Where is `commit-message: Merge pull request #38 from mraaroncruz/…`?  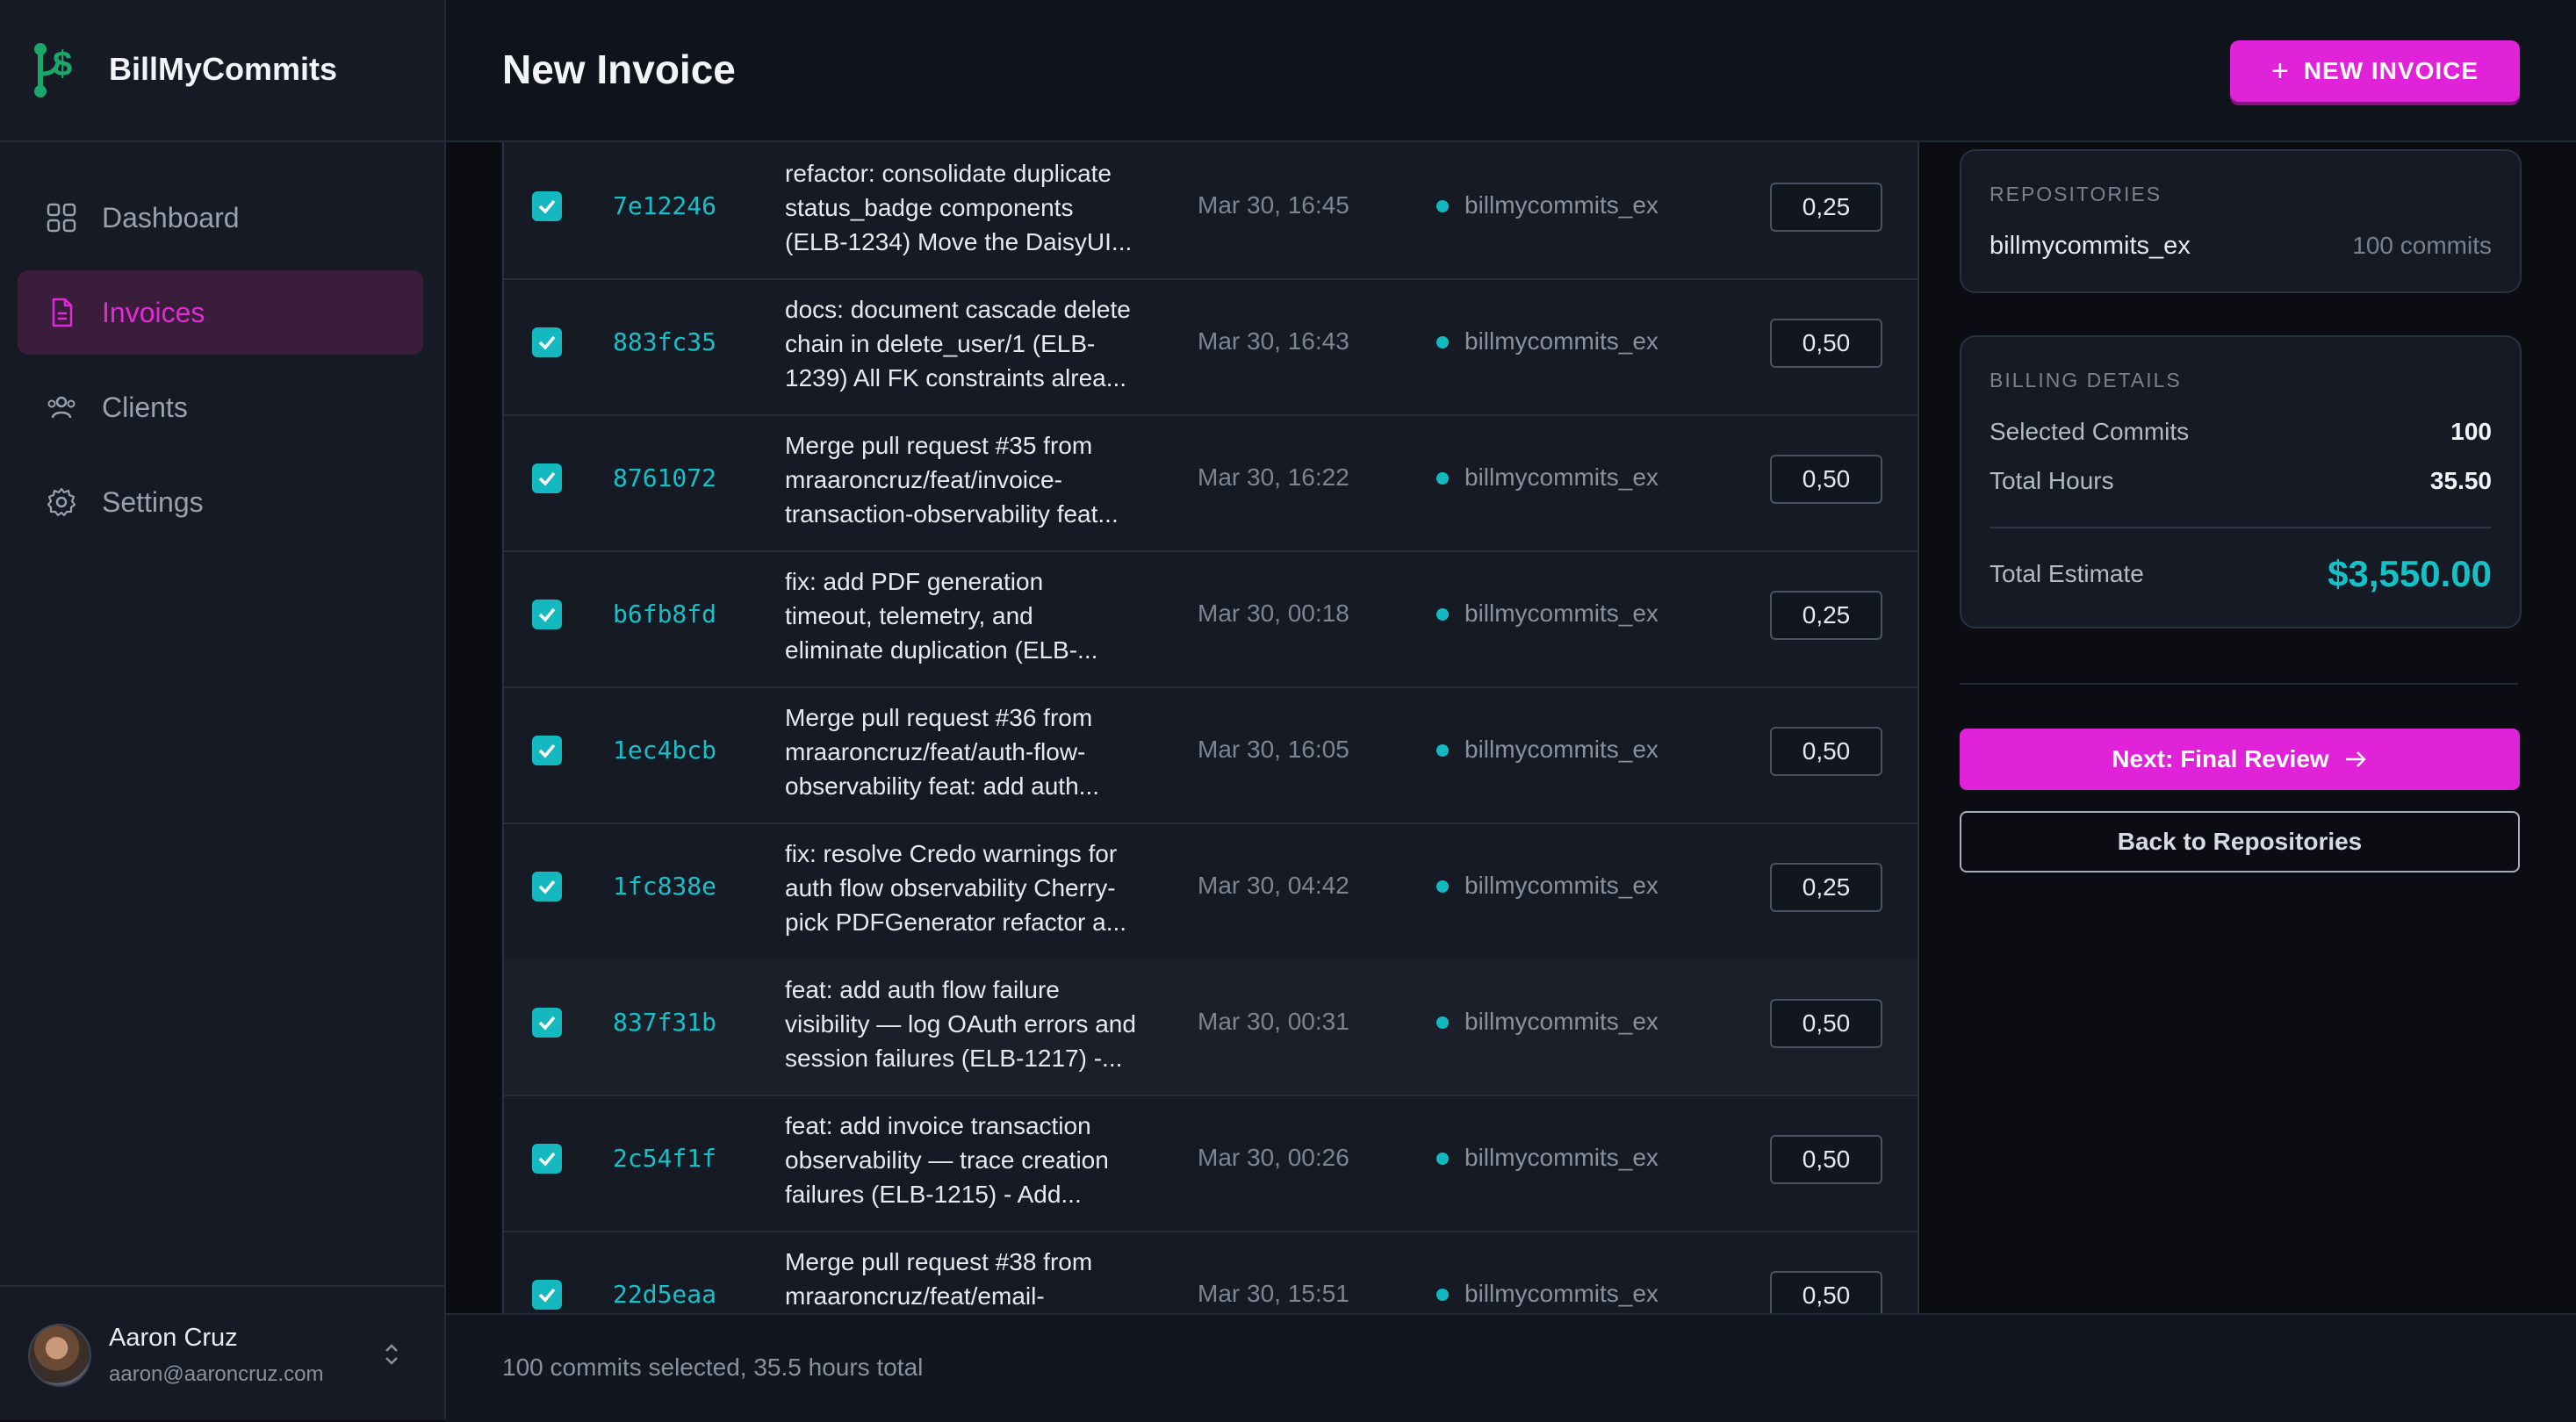
commit-message: Merge pull request #38 from mraaroncruz/… is located at coordinates (939, 1279).